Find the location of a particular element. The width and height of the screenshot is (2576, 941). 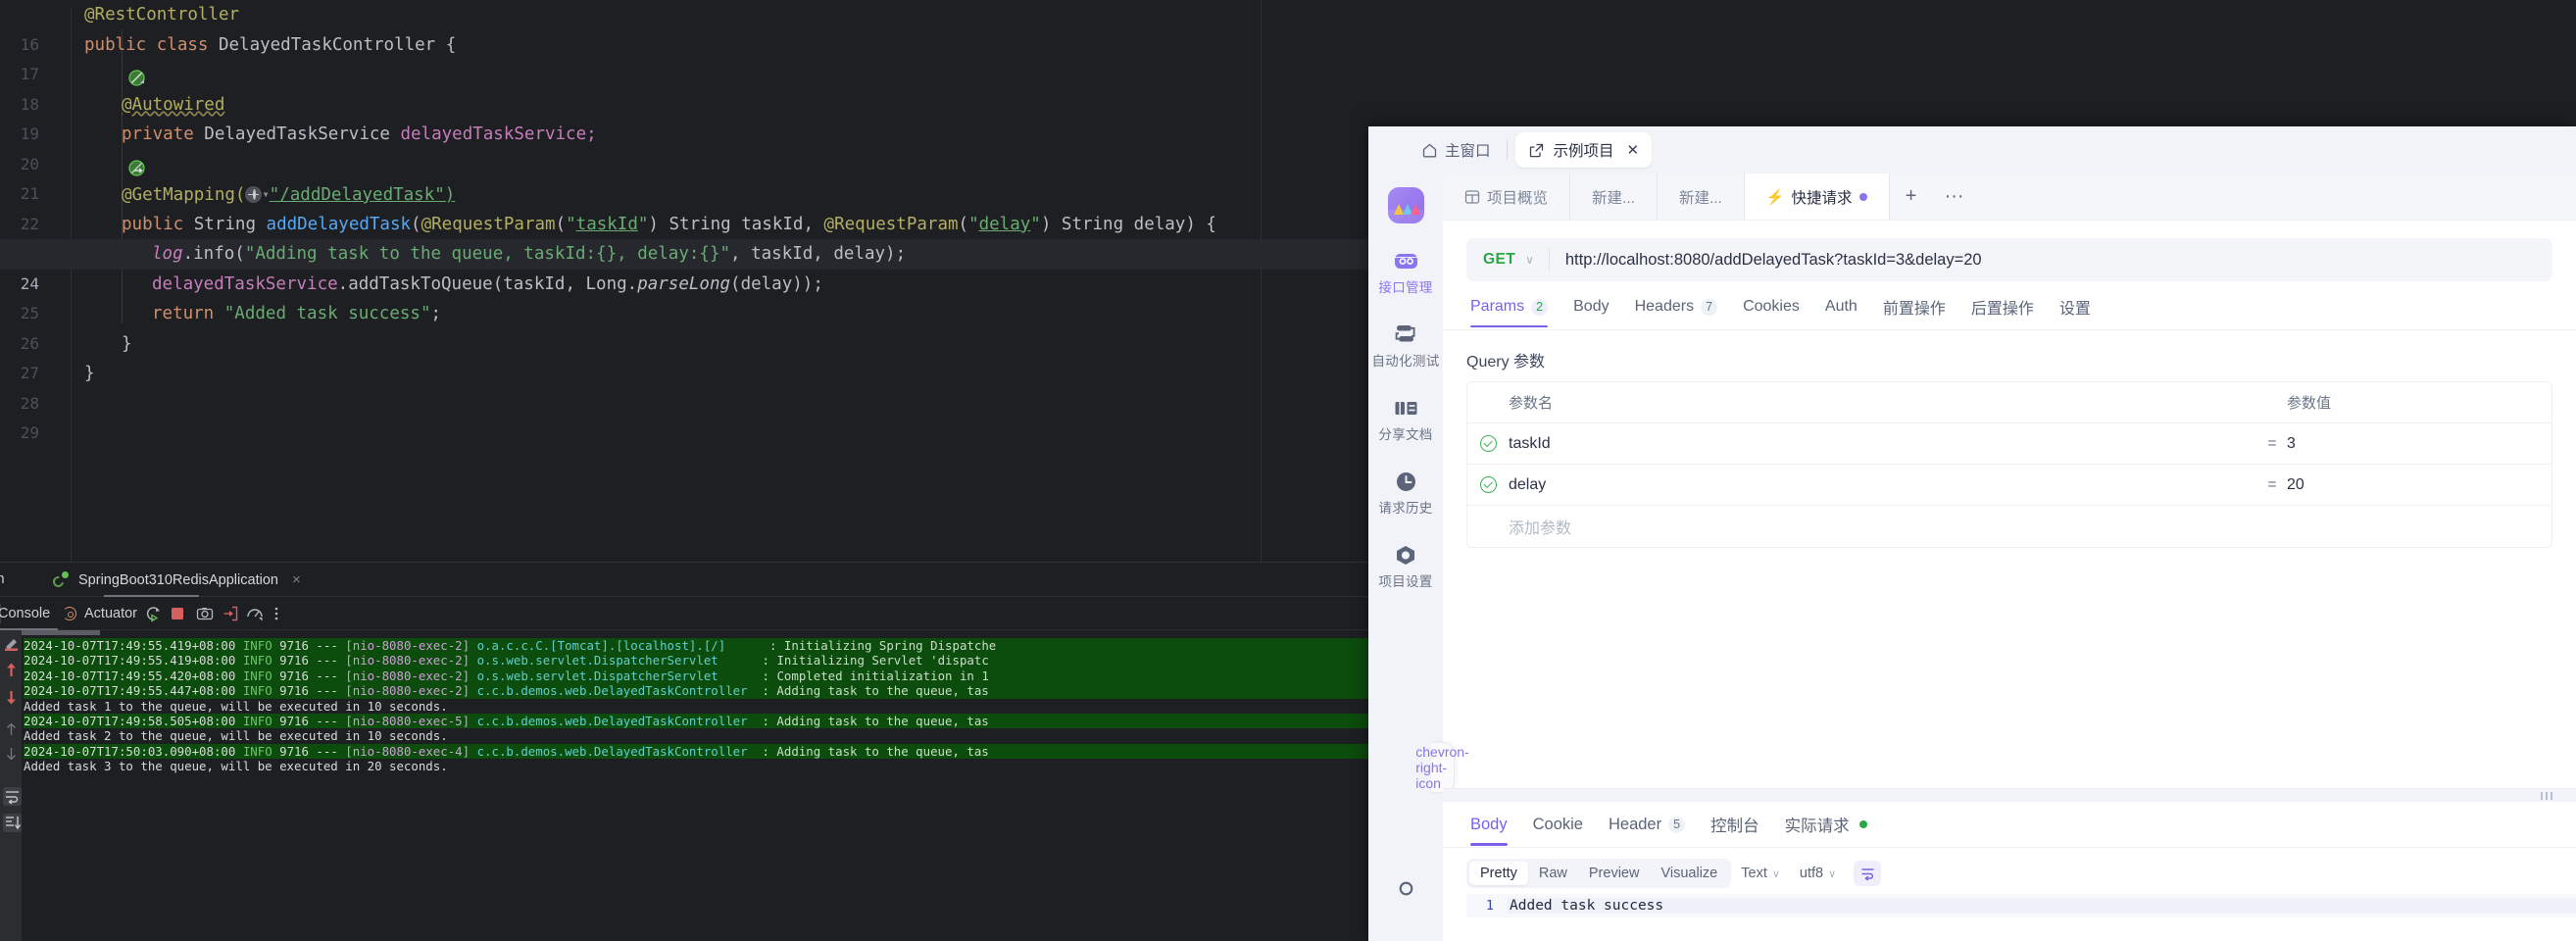

param-name: delay is located at coordinates (1883, 485).